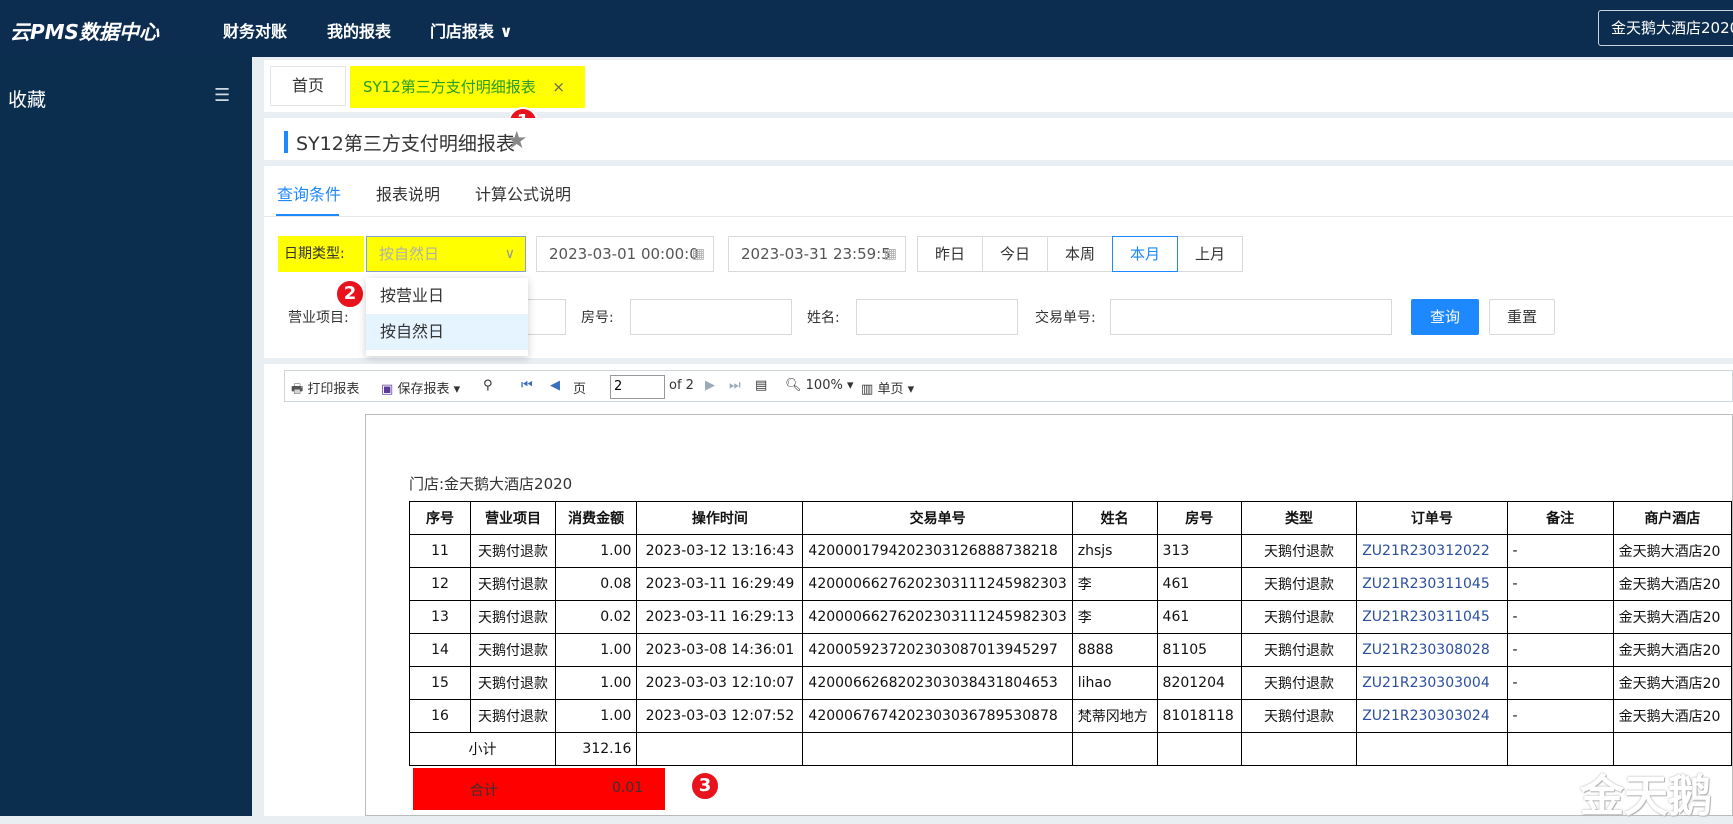 This screenshot has height=824, width=1733. I want to click on cell-name: zhsjs, so click(1114, 551).